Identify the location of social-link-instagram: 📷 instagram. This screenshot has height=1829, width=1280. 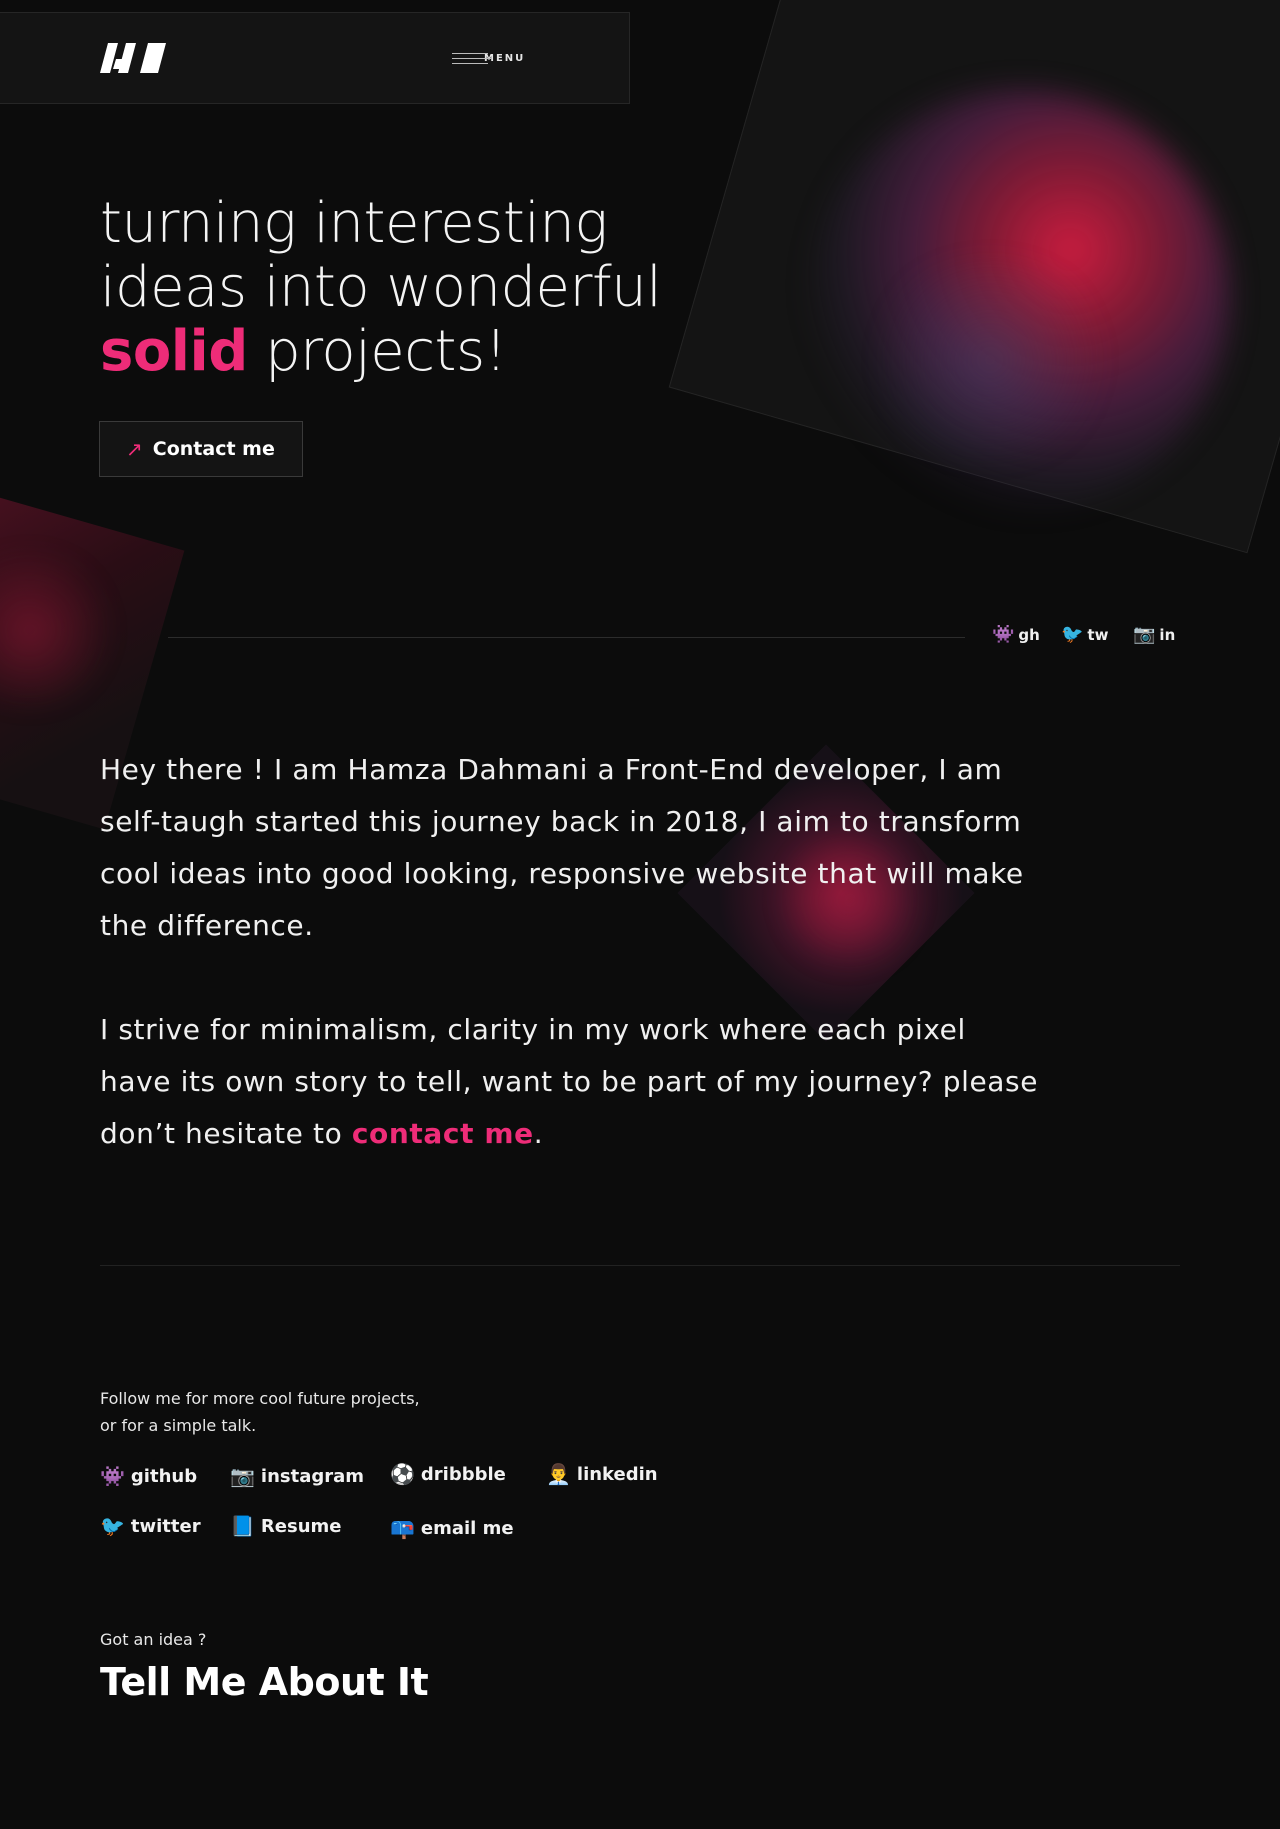
(297, 1476).